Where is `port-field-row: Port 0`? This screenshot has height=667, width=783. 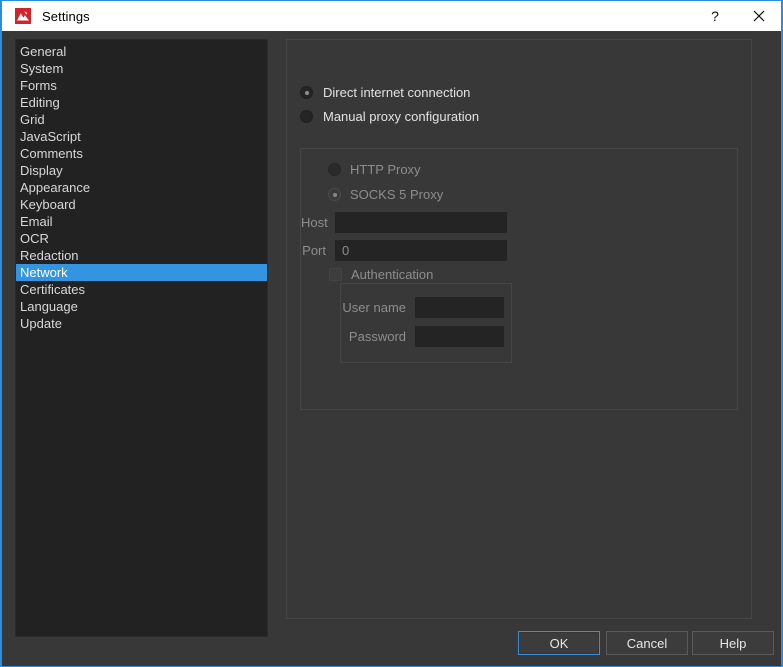
port-field-row: Port 0 is located at coordinates (404, 250).